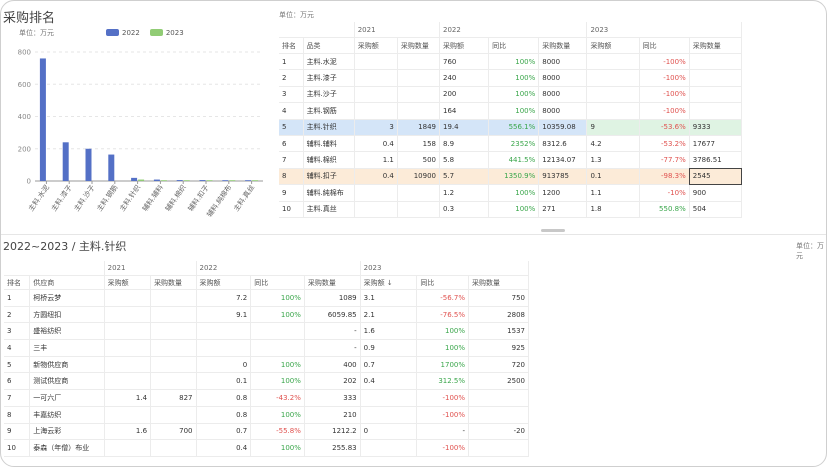 The height and width of the screenshot is (467, 827). What do you see at coordinates (67, 415) in the screenshot?
I see `table-cell: 丰嘉纺织` at bounding box center [67, 415].